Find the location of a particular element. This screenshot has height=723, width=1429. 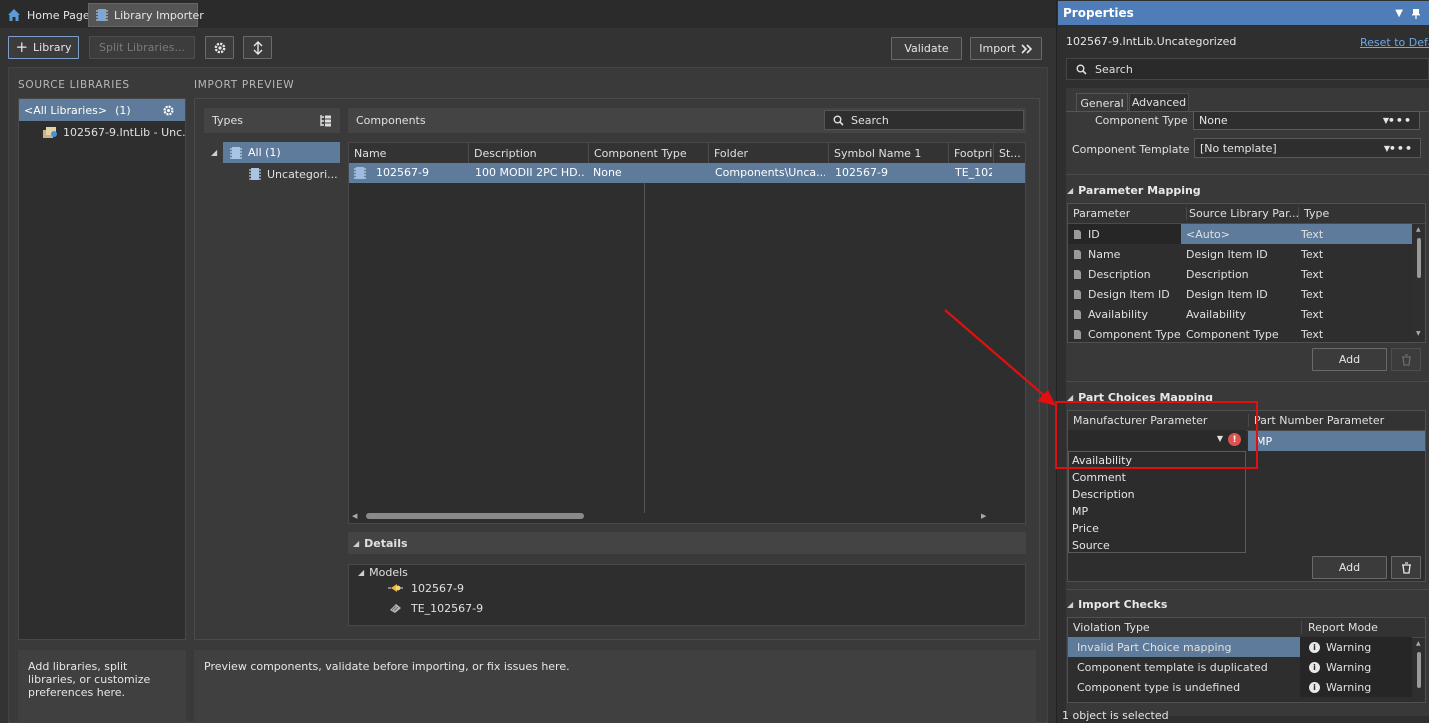

tab-advanced: Advanced is located at coordinates (1159, 102).